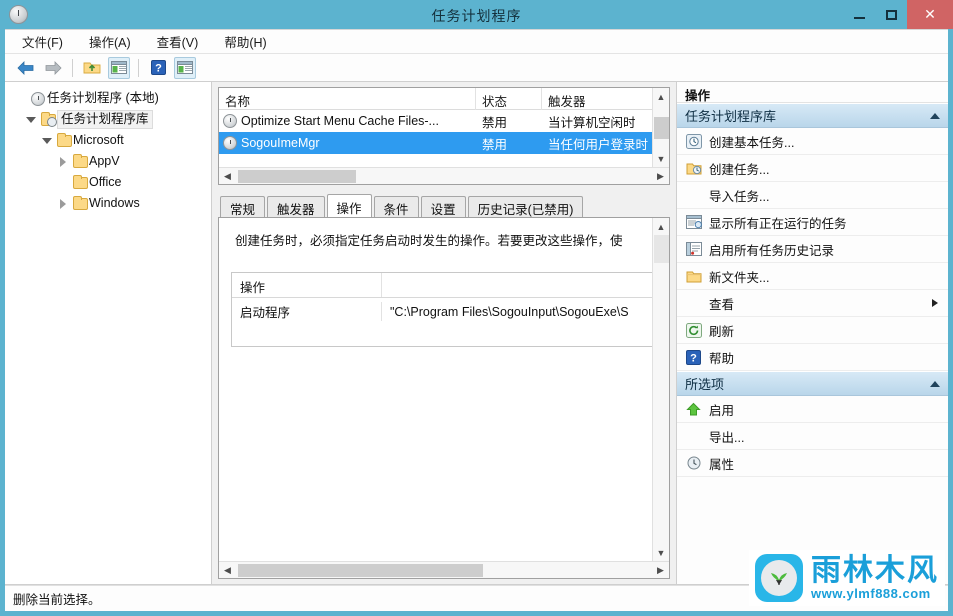  What do you see at coordinates (891, 14) in the screenshot?
I see `maximize-button` at bounding box center [891, 14].